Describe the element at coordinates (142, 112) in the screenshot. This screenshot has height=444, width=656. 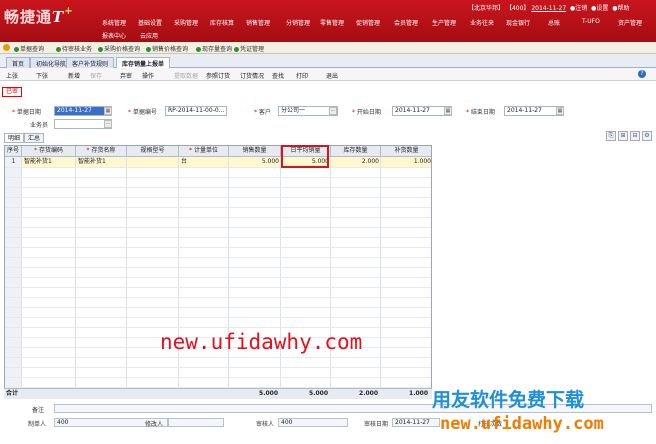
I see `doc-no-label: * 单据编号` at that location.